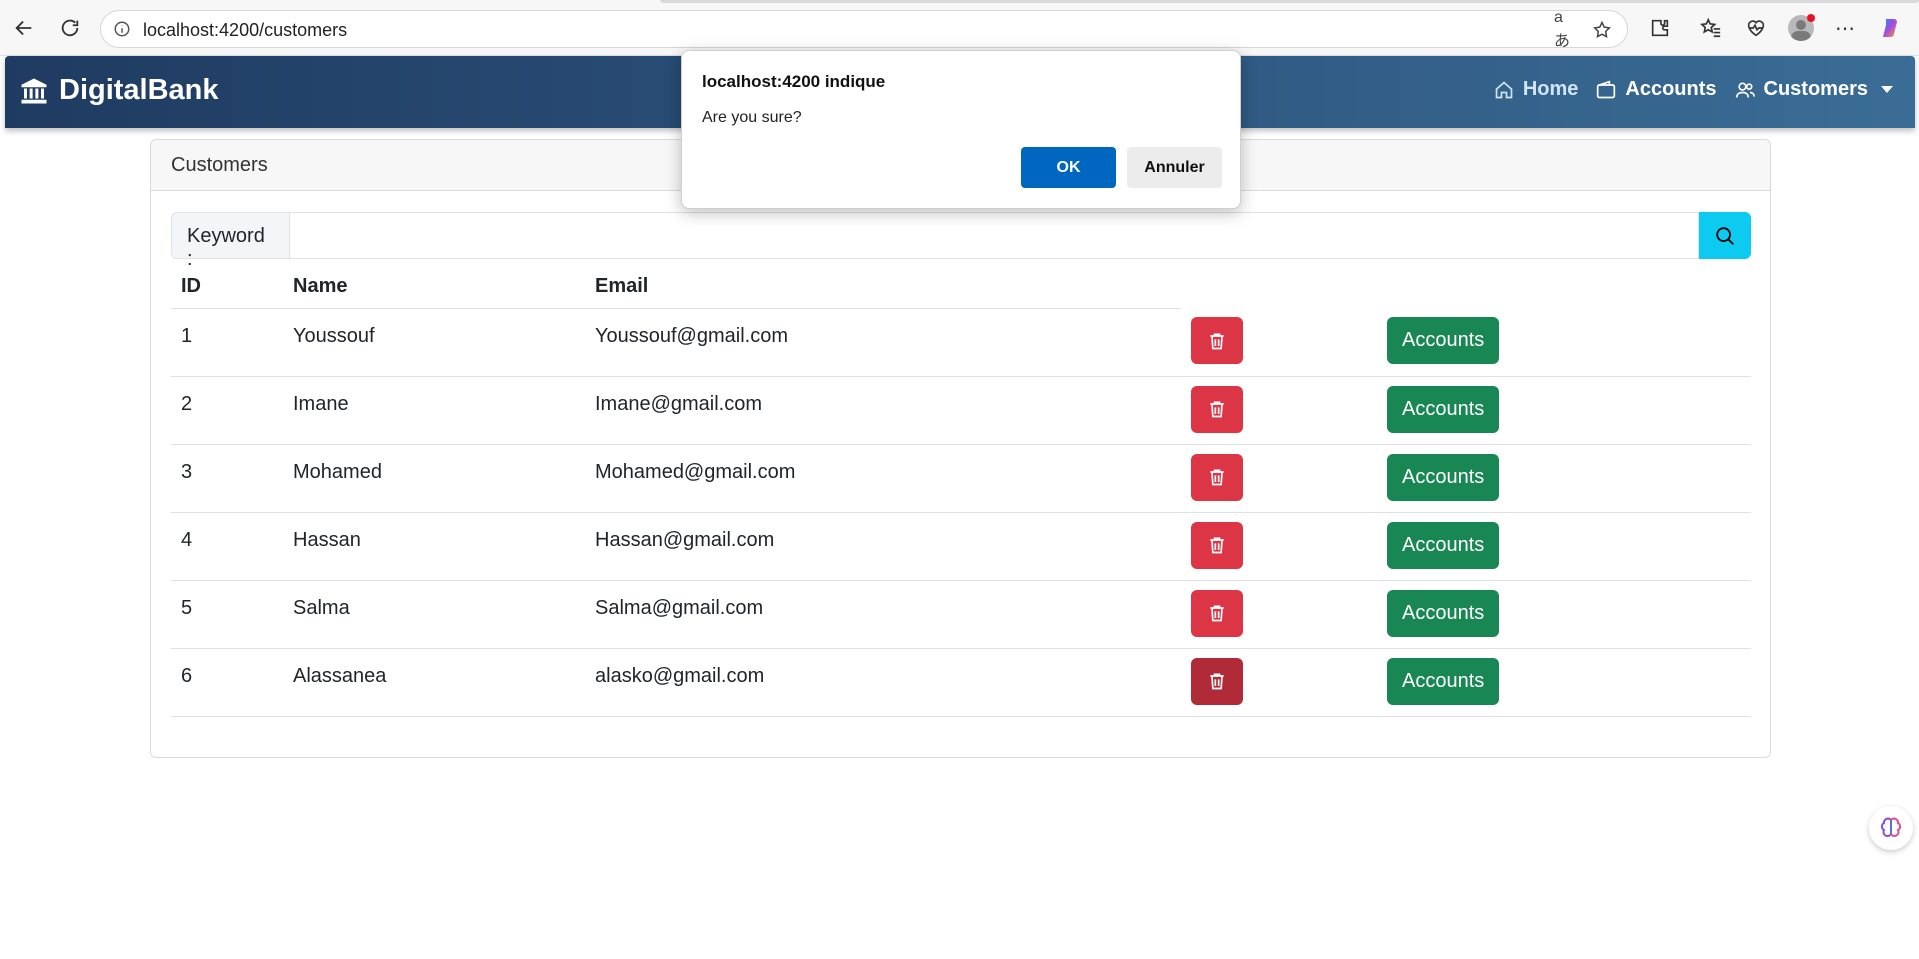 The width and height of the screenshot is (1919, 959). Describe the element at coordinates (434, 614) in the screenshot. I see `cell-name: Salma` at that location.